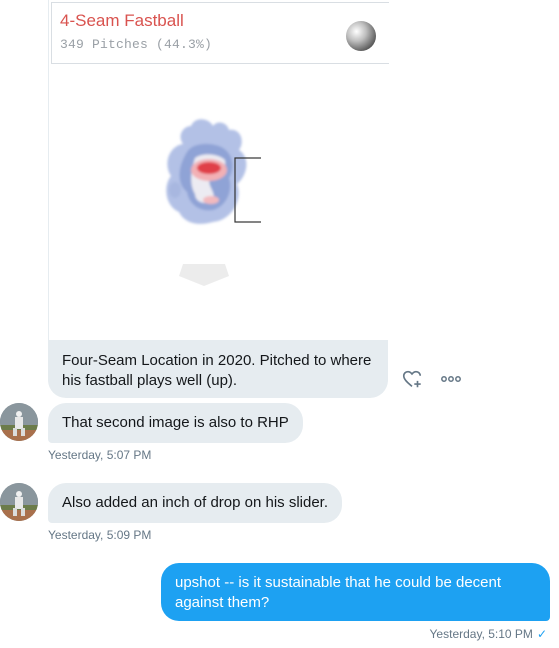 The image size is (559, 648). Describe the element at coordinates (100, 455) in the screenshot. I see `message-timestamp: Yesterday, 5:07 PM` at that location.